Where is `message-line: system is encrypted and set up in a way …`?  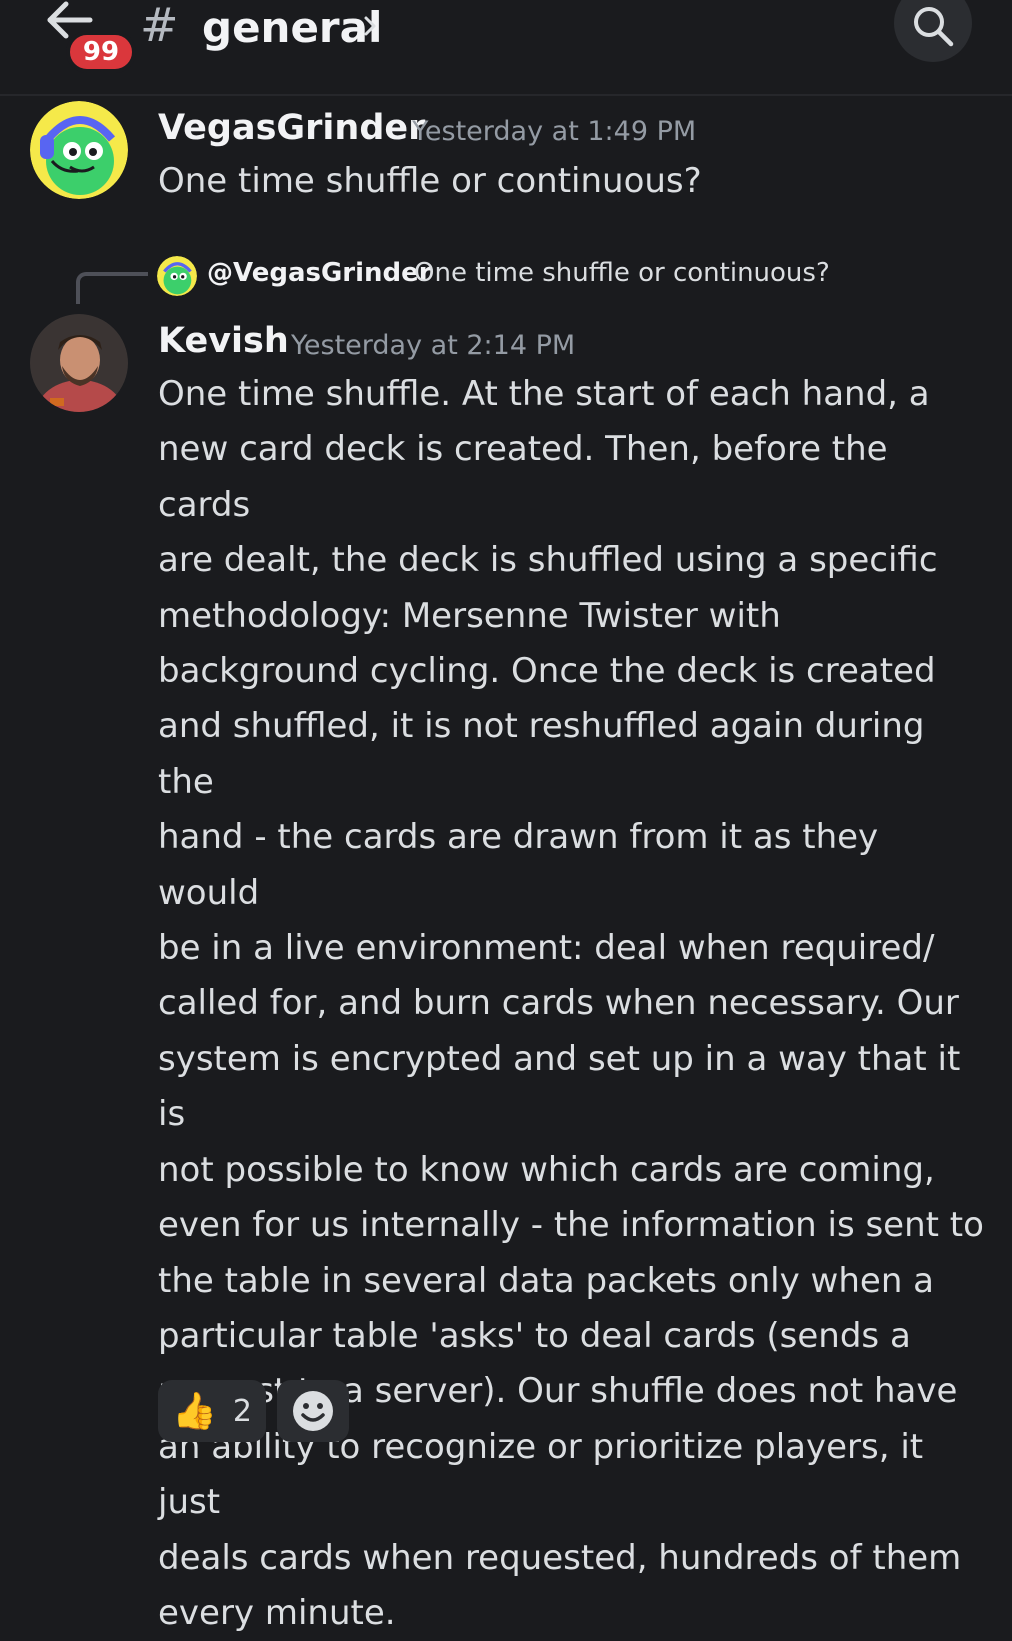
message-line: system is encrypted and set up in a way … is located at coordinates (559, 1086).